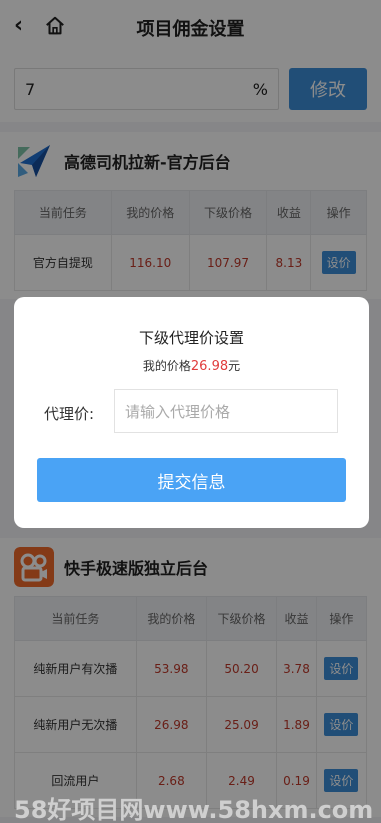 Image resolution: width=381 pixels, height=823 pixels. I want to click on agent-price-label: 代理价:, so click(69, 414).